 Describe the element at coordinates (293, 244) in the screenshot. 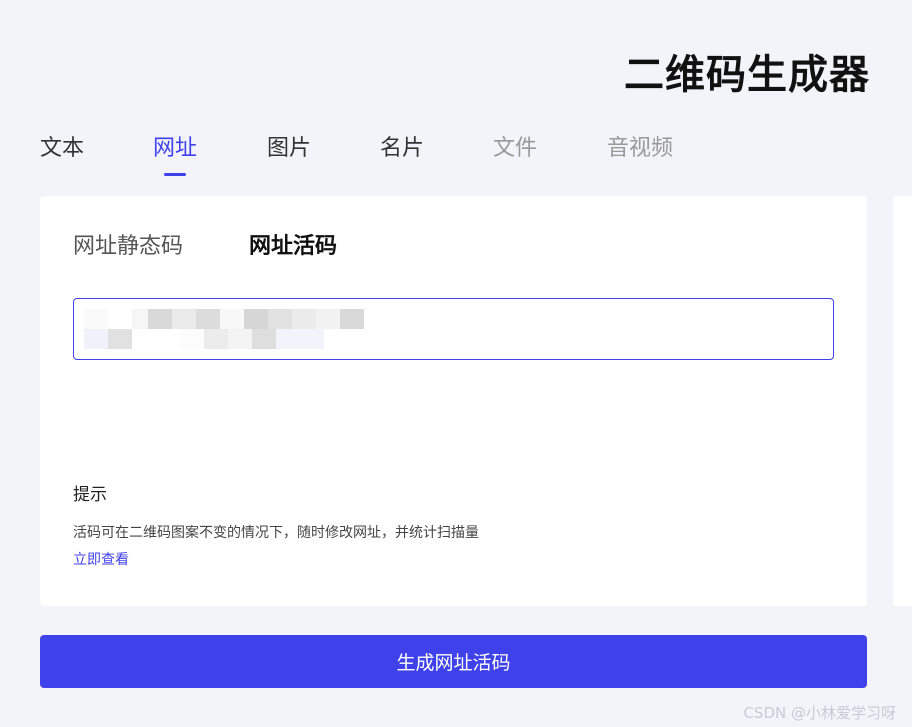

I see `subtab-dynamic-code: 网址活码` at that location.